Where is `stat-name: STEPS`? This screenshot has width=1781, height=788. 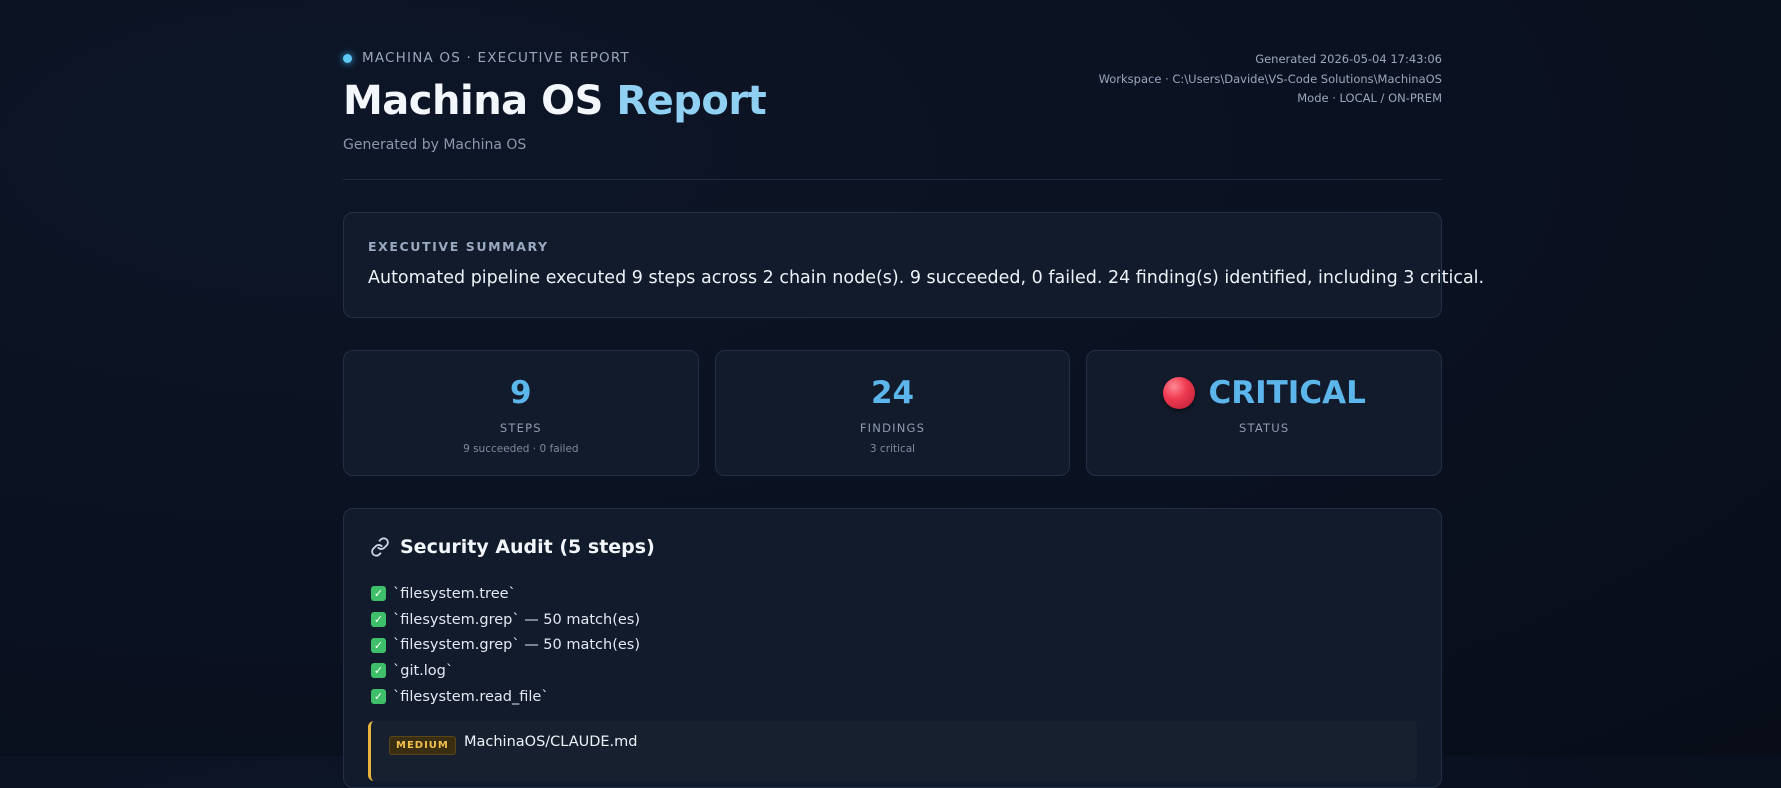 stat-name: STEPS is located at coordinates (520, 428).